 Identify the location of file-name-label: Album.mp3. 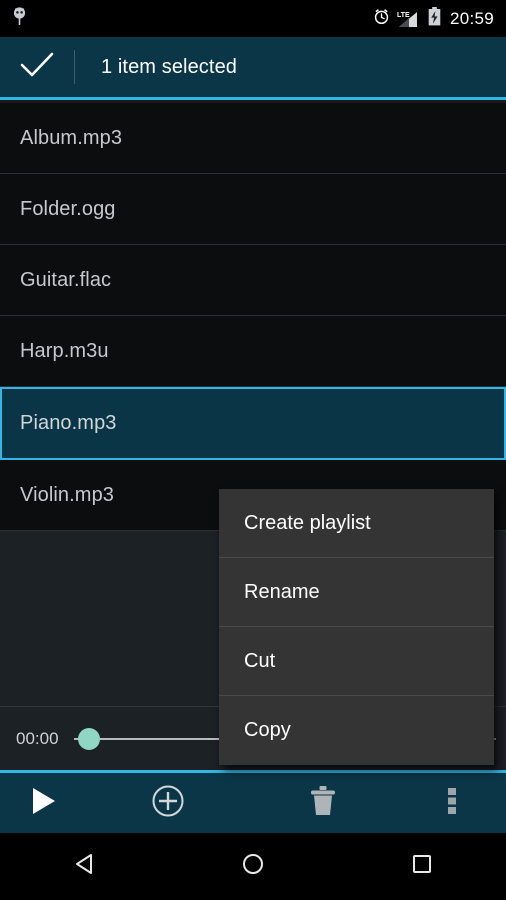
(71, 137).